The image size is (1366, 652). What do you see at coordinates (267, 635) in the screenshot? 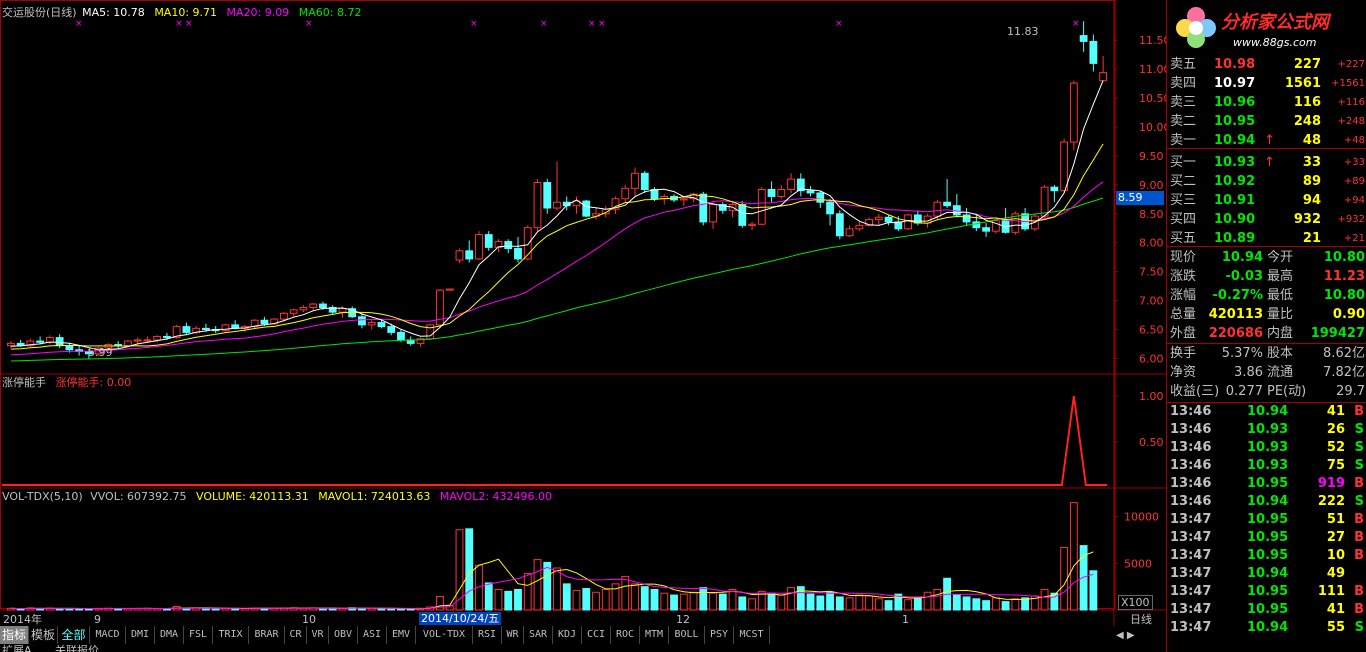
I see `tab-brar: BRAR` at bounding box center [267, 635].